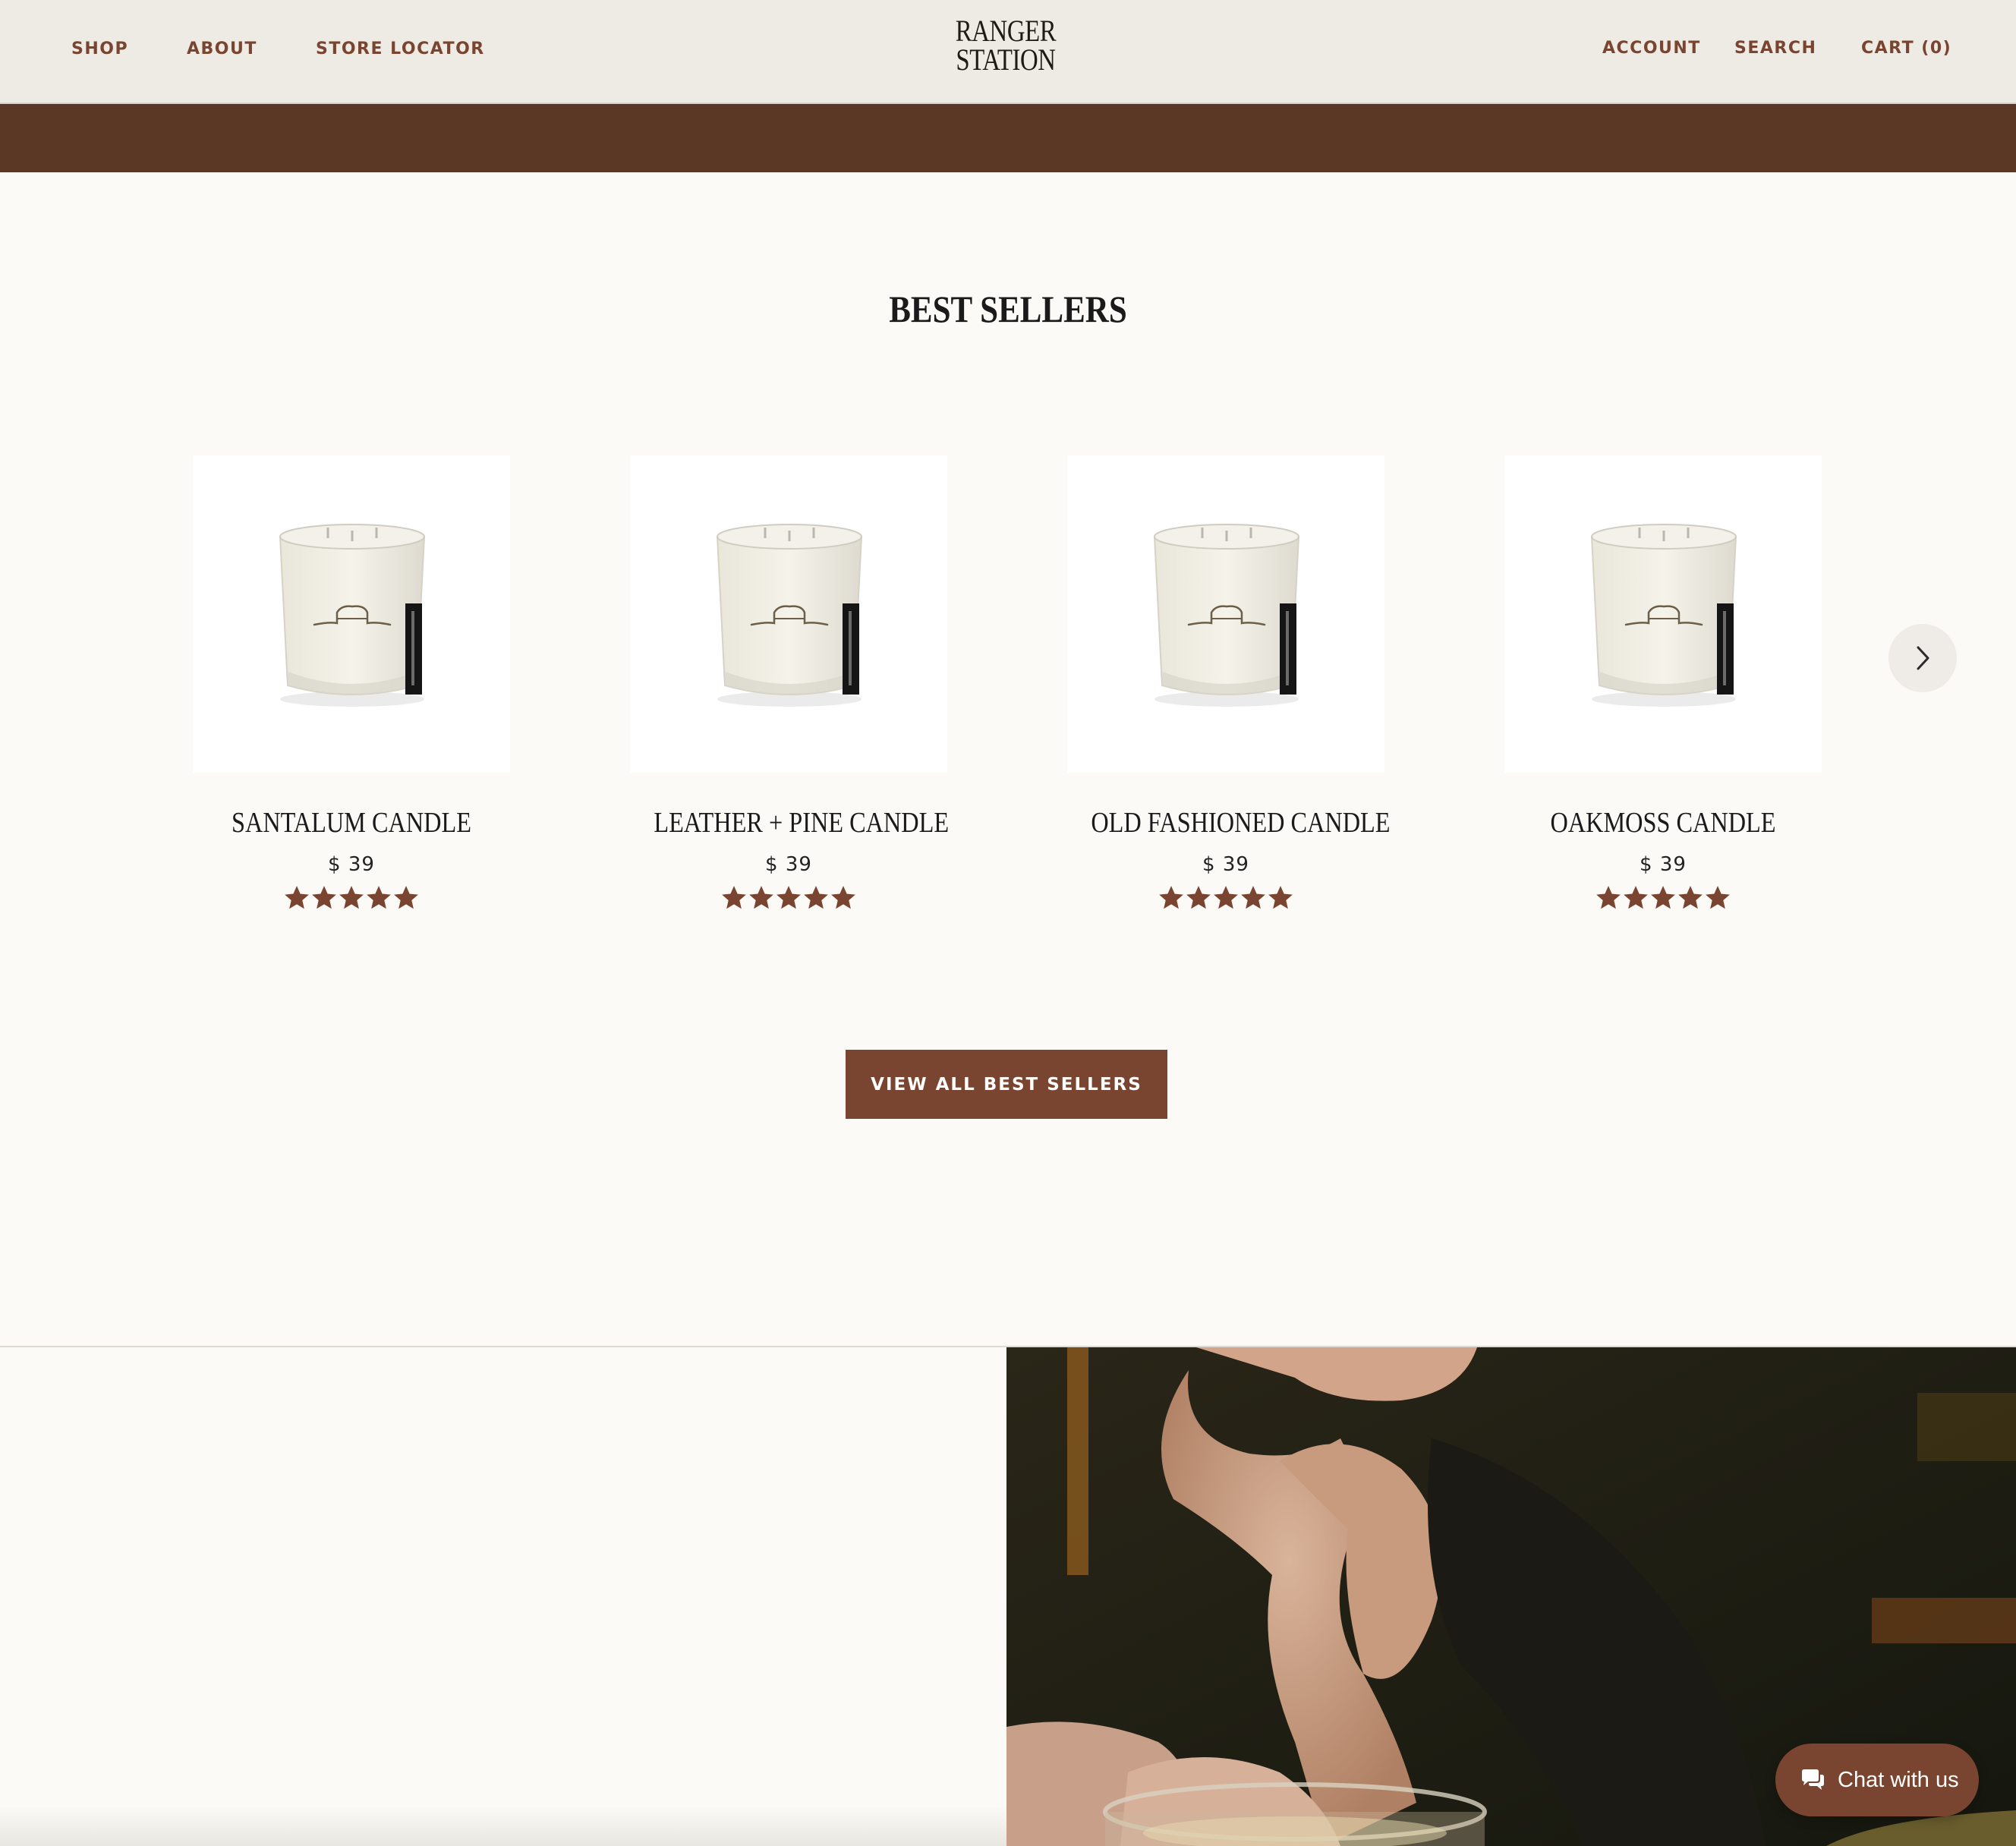  I want to click on product-name: SANTALUM CANDLE, so click(351, 823).